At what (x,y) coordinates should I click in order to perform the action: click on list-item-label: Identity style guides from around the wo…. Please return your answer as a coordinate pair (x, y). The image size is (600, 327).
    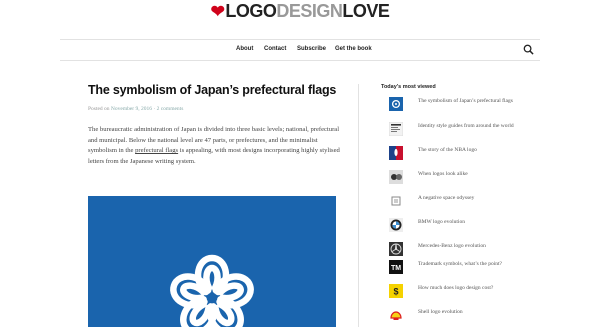
    Looking at the image, I should click on (466, 126).